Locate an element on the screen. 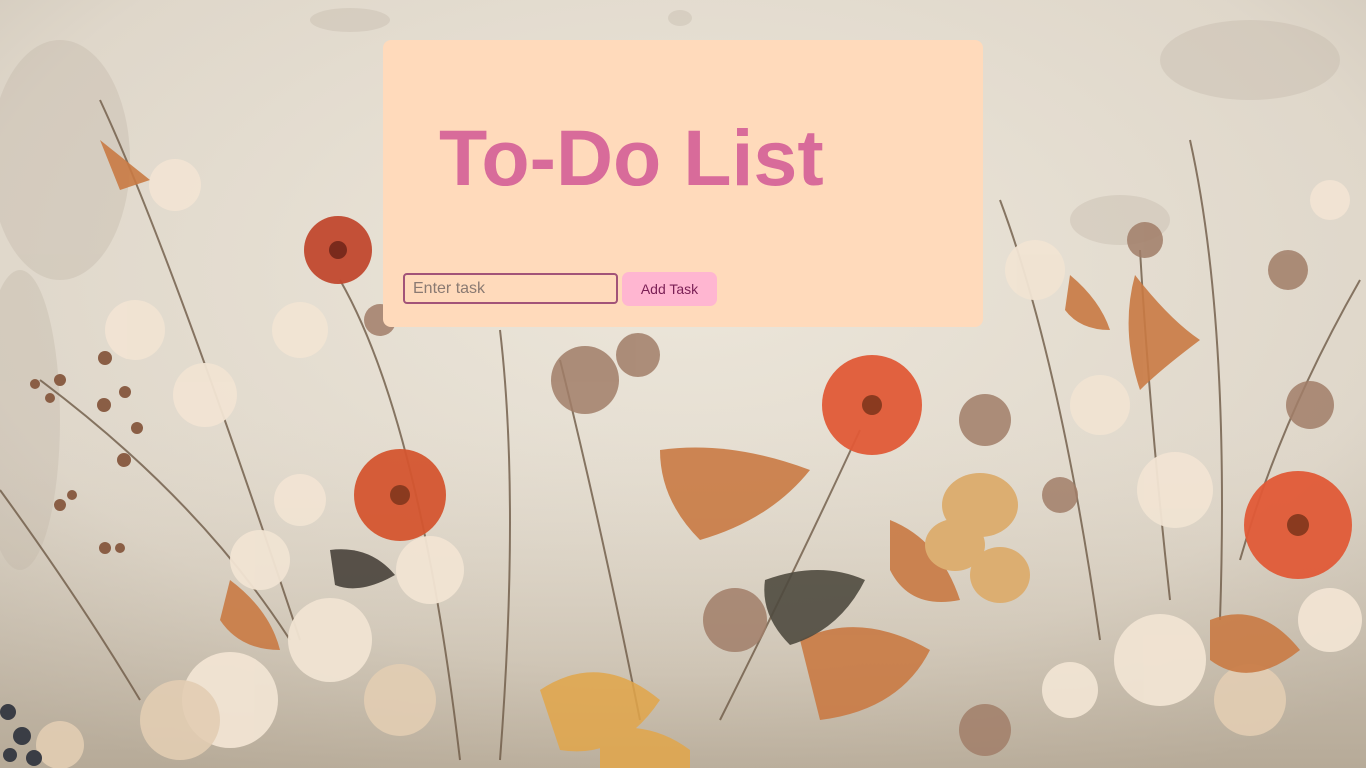 This screenshot has width=1366, height=768. page-title: To-Do List is located at coordinates (631, 157).